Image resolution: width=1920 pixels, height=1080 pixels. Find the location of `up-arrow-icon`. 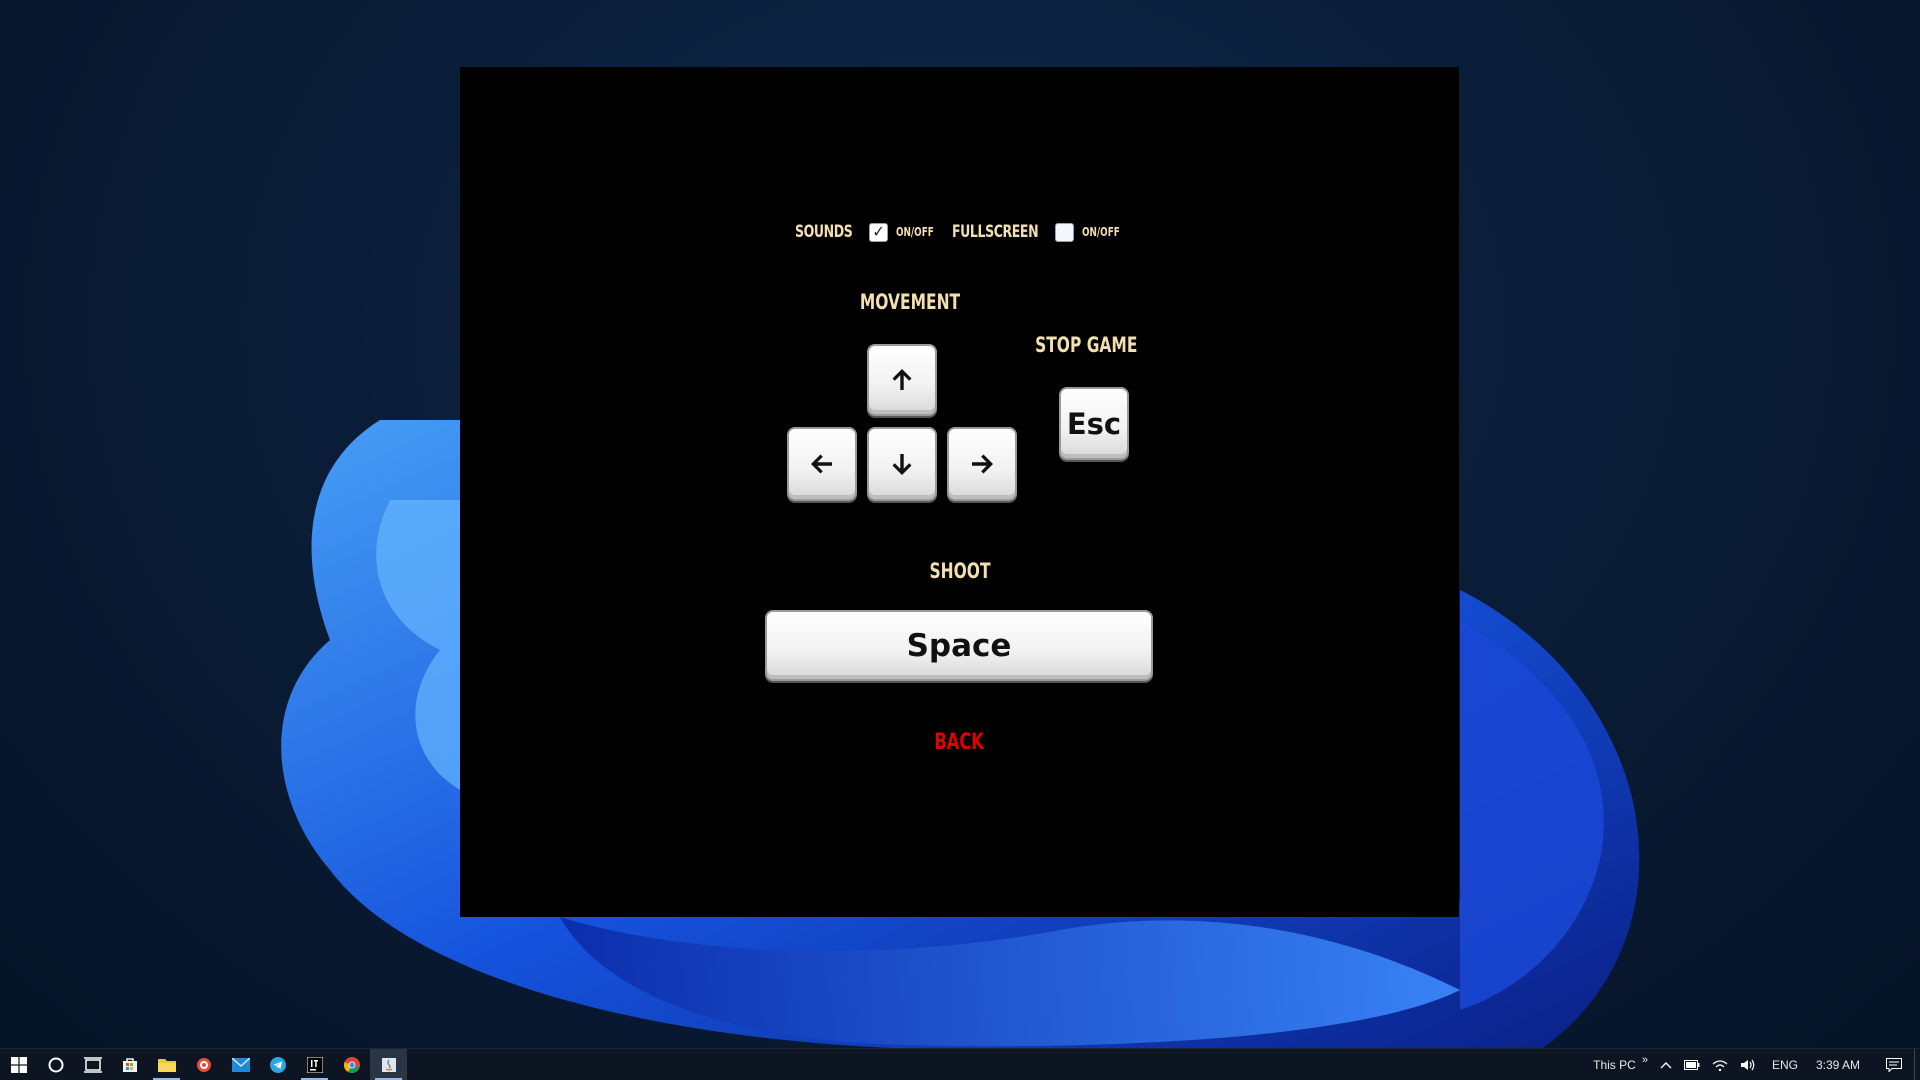

up-arrow-icon is located at coordinates (902, 379).